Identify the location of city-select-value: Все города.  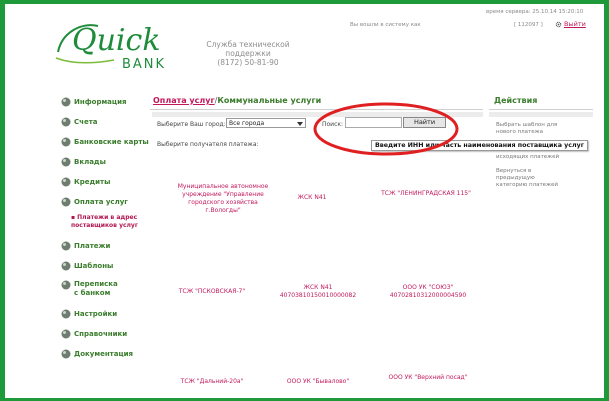
(247, 123).